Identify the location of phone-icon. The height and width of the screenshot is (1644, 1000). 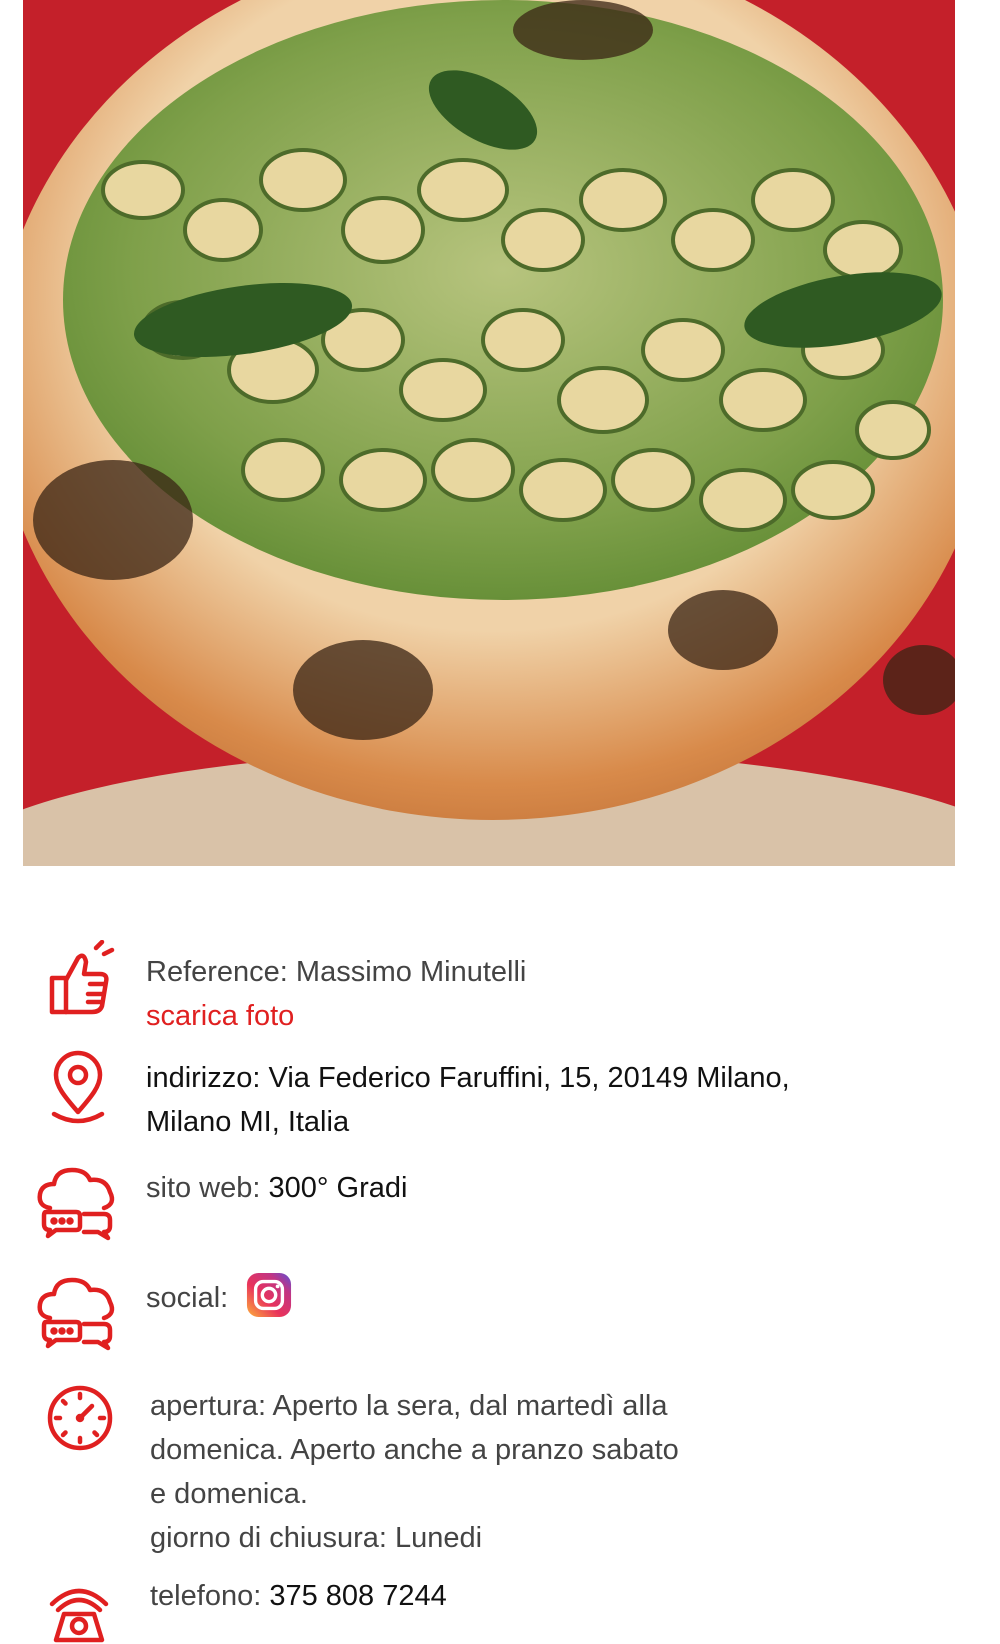
(79, 1609).